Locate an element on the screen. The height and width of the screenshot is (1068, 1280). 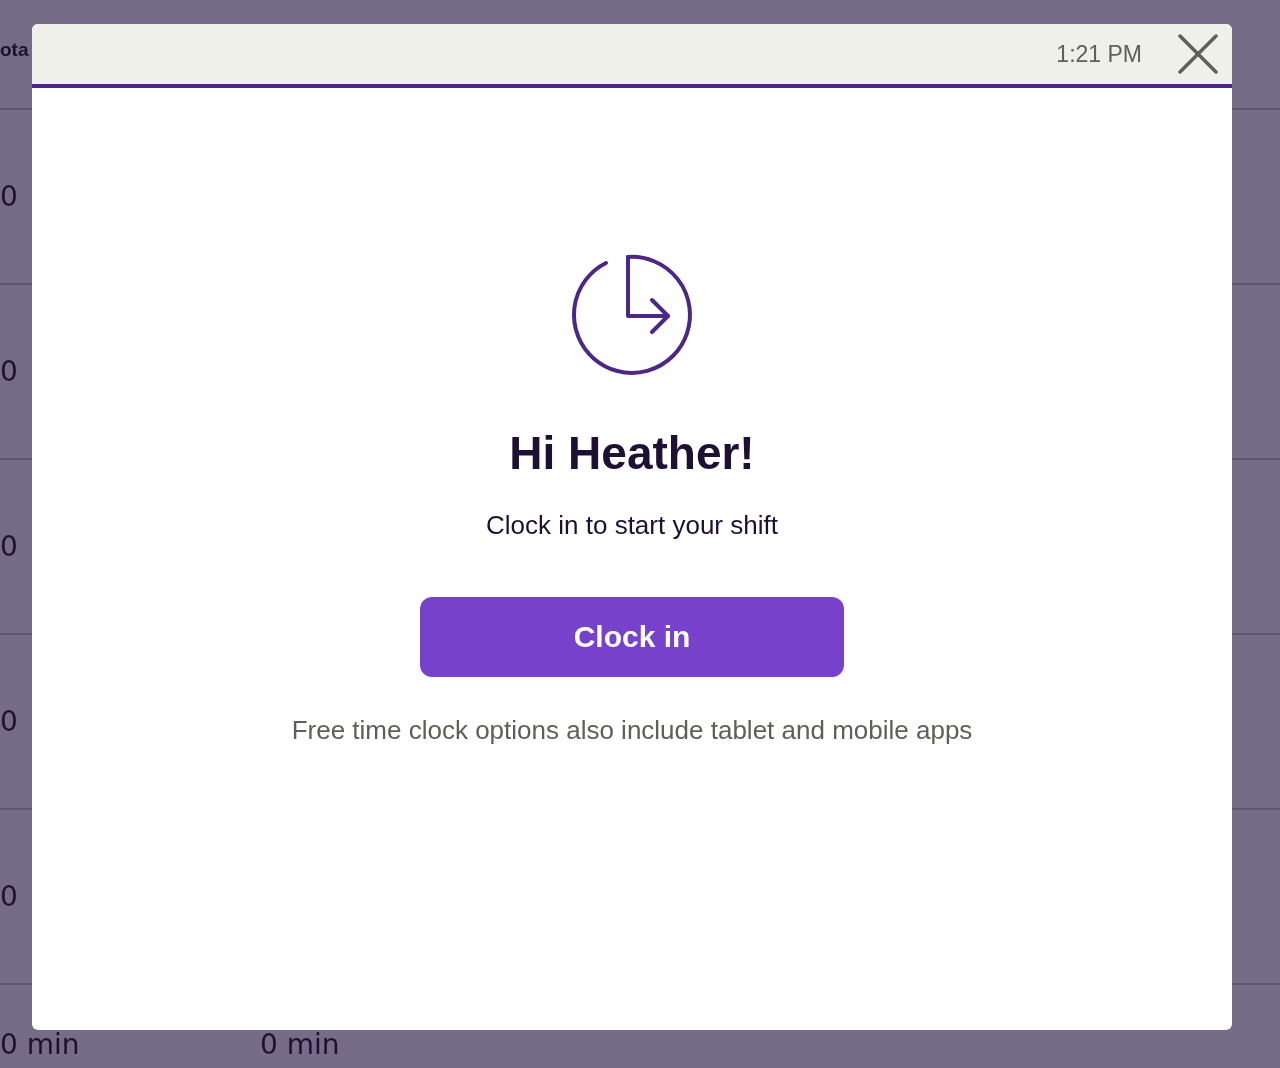
close-button is located at coordinates (1198, 54).